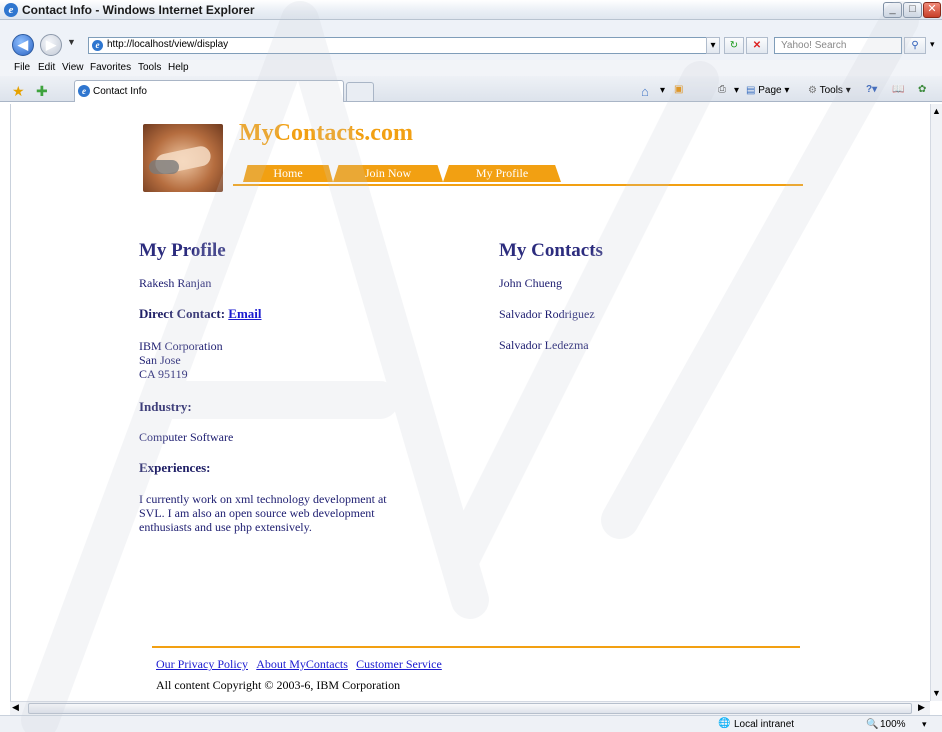 The width and height of the screenshot is (942, 732). I want to click on favorites-star-icon: ★, so click(18, 91).